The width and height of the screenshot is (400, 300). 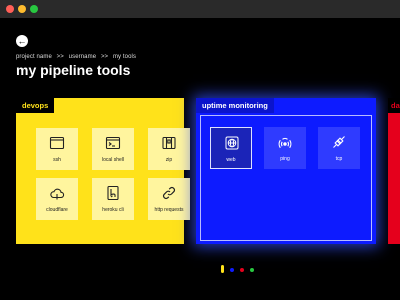 What do you see at coordinates (169, 143) in the screenshot?
I see `archive-box-icon` at bounding box center [169, 143].